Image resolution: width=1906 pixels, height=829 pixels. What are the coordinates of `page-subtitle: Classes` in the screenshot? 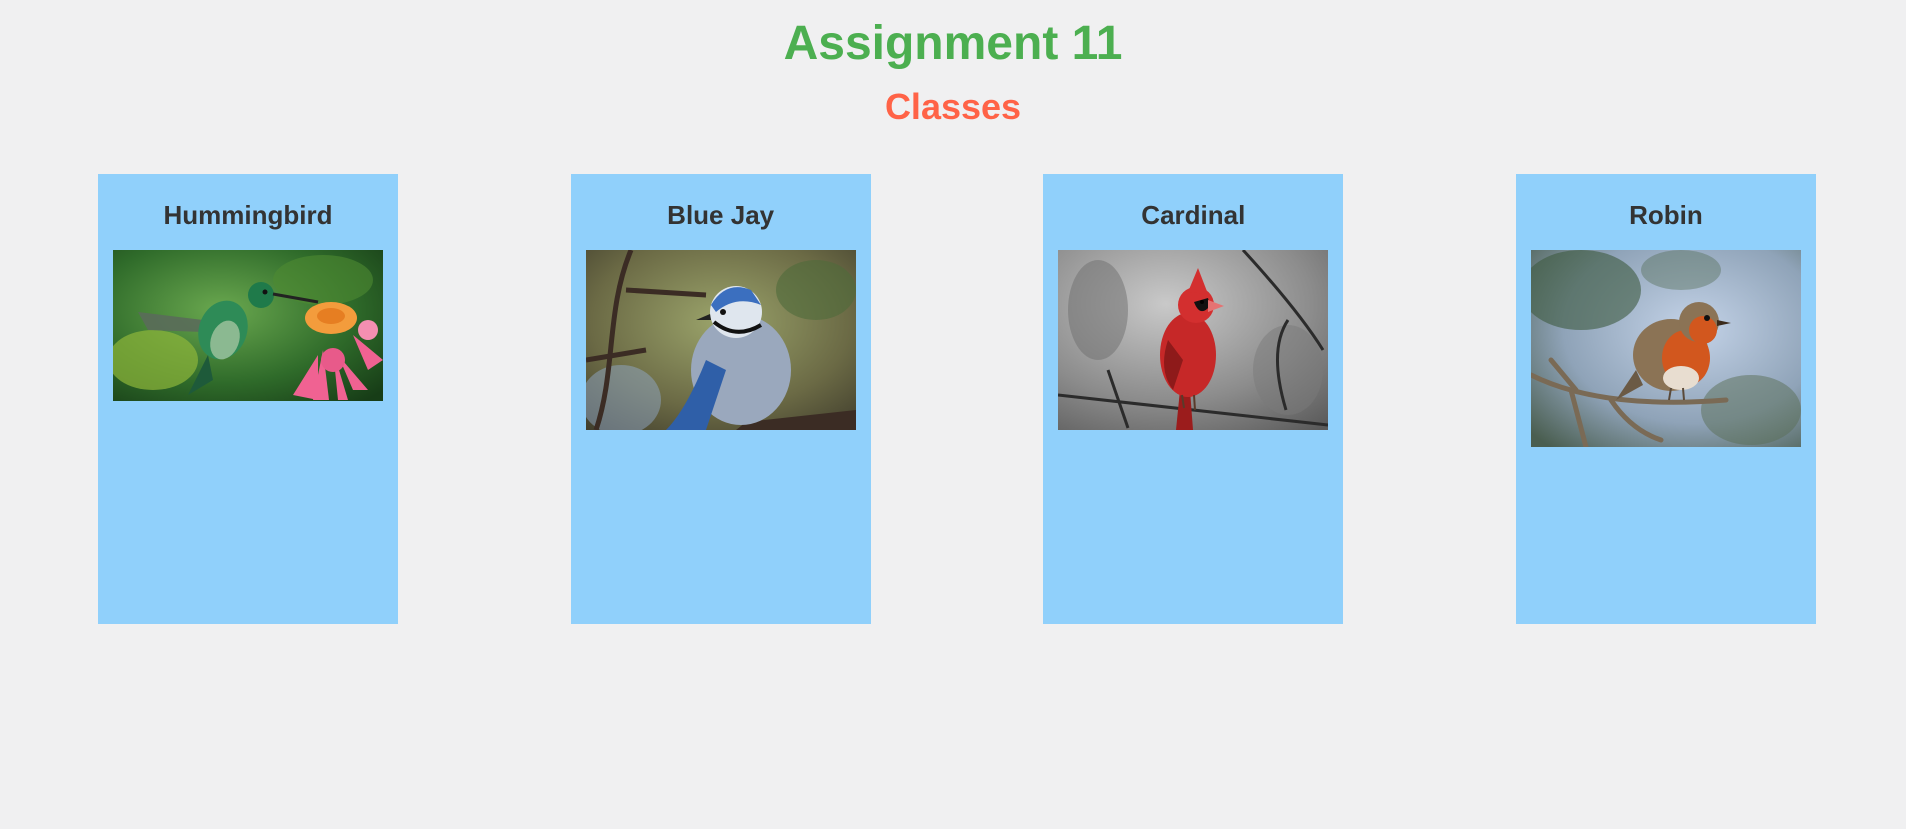 It's located at (953, 106).